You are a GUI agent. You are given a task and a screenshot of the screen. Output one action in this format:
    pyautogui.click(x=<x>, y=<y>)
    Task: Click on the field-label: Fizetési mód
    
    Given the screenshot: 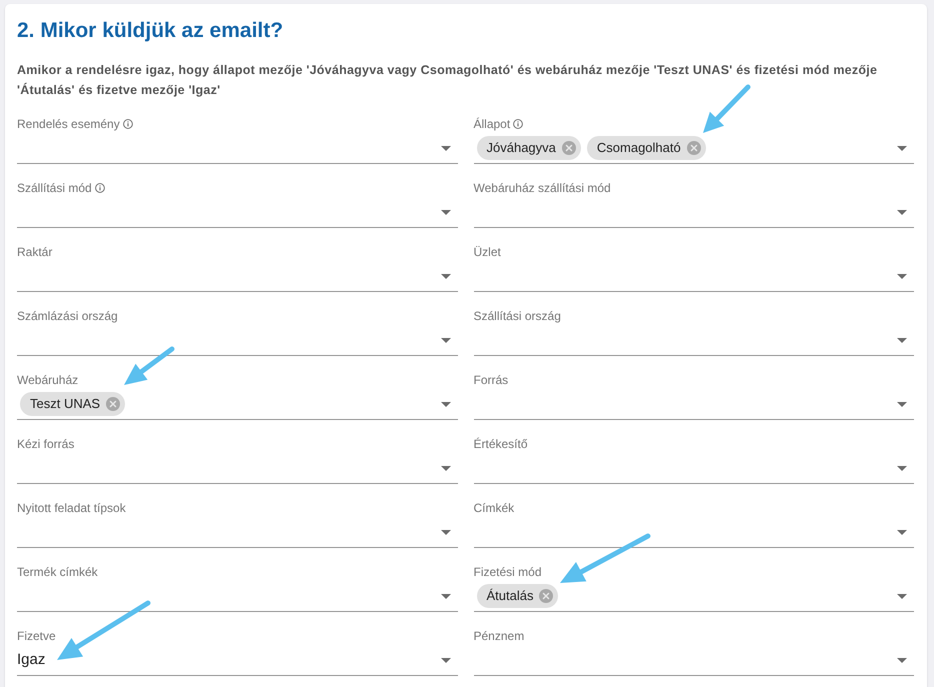 What is the action you would take?
    pyautogui.click(x=508, y=572)
    